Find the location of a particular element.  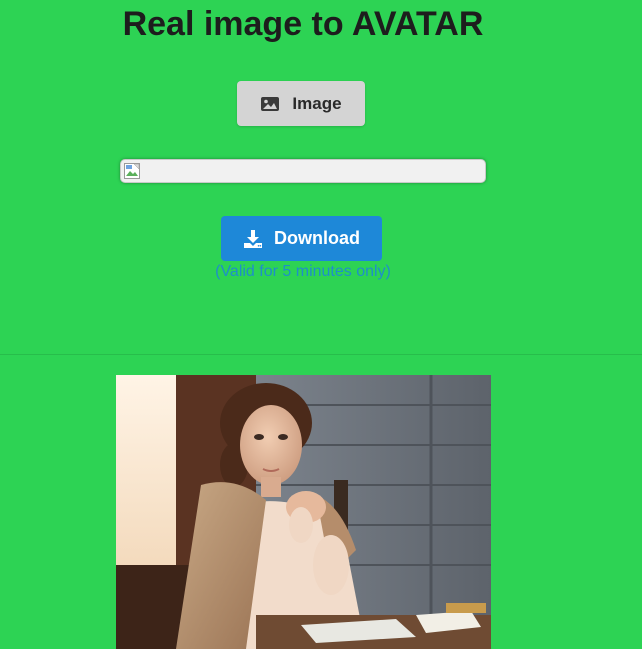

avatar-result-image is located at coordinates (303, 171).